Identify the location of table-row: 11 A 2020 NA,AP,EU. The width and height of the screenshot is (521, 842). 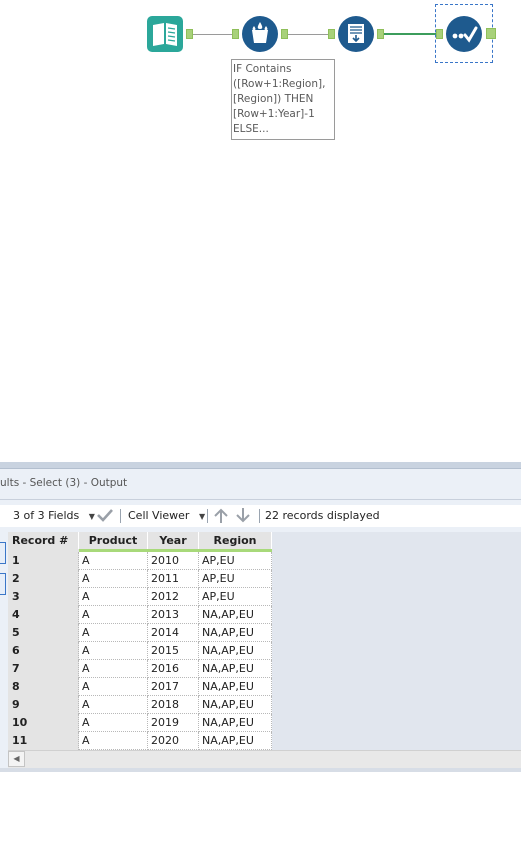
(140, 740).